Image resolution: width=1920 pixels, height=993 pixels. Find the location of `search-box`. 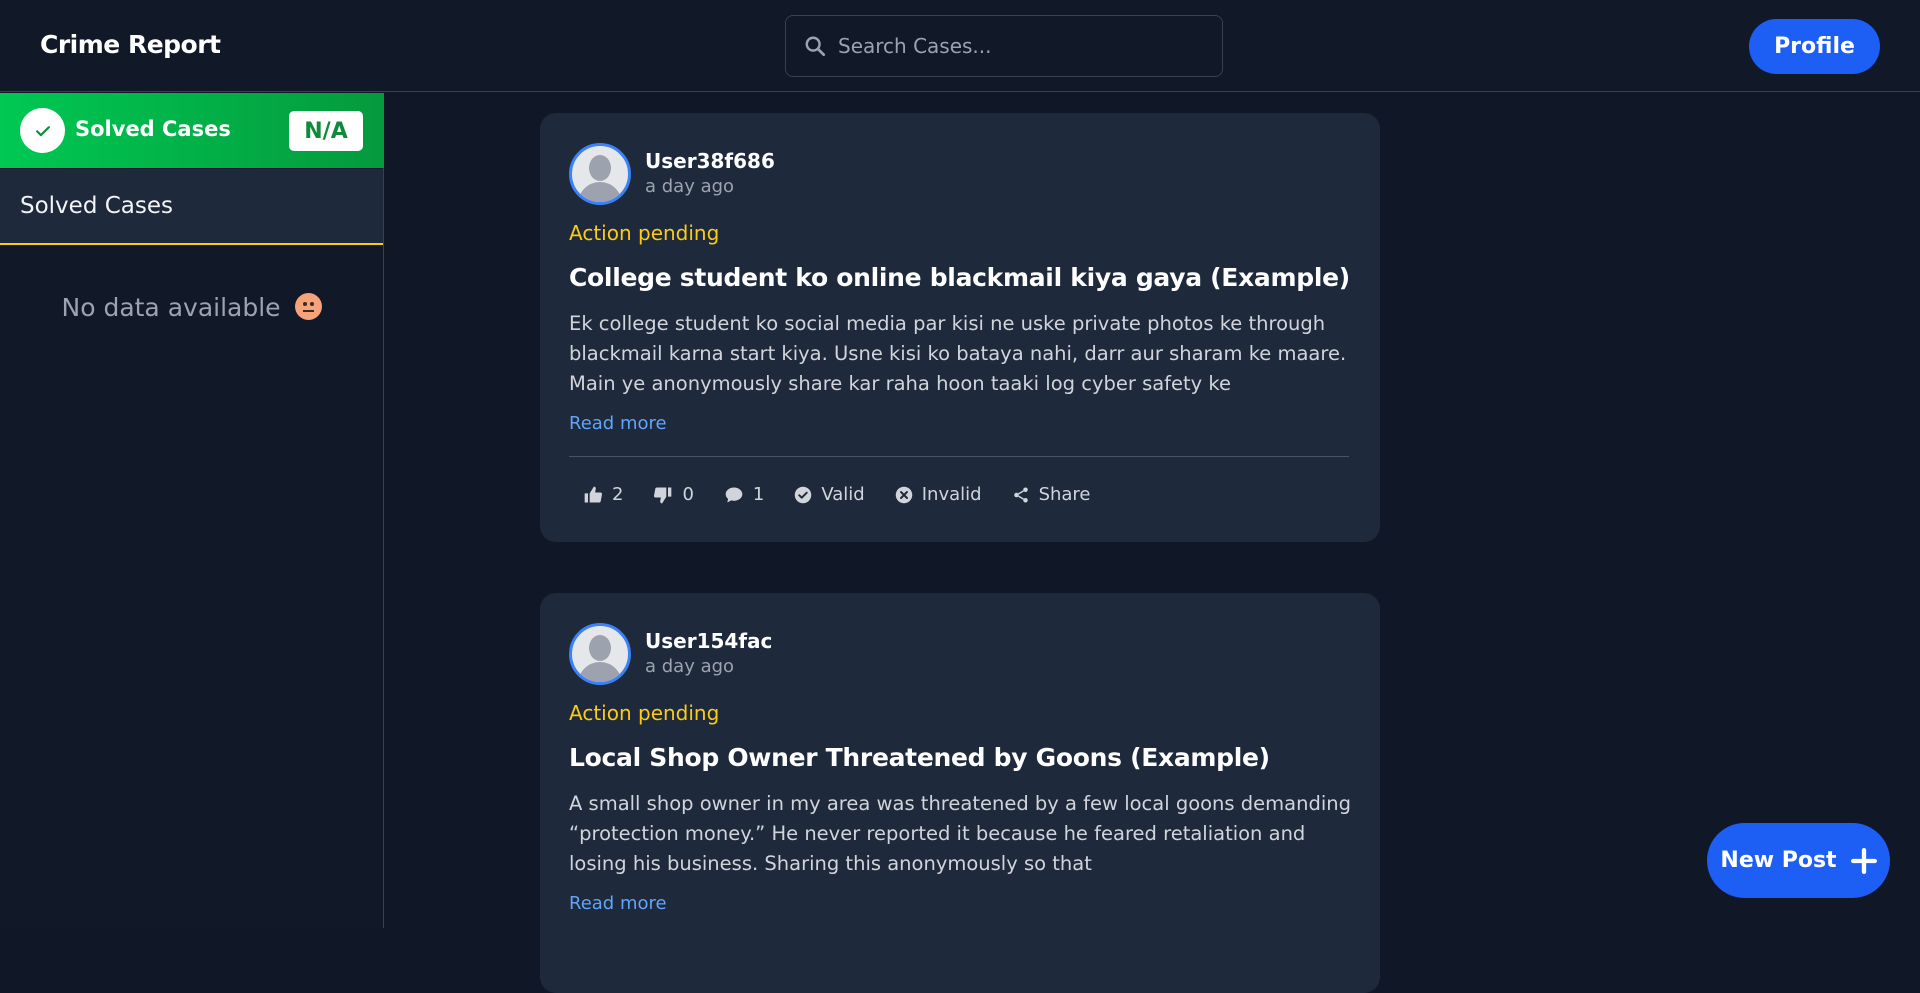

search-box is located at coordinates (1004, 46).